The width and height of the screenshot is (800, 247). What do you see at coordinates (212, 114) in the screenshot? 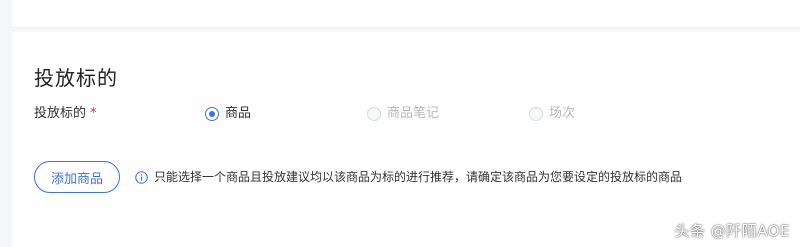
I see `radio-checked-icon` at bounding box center [212, 114].